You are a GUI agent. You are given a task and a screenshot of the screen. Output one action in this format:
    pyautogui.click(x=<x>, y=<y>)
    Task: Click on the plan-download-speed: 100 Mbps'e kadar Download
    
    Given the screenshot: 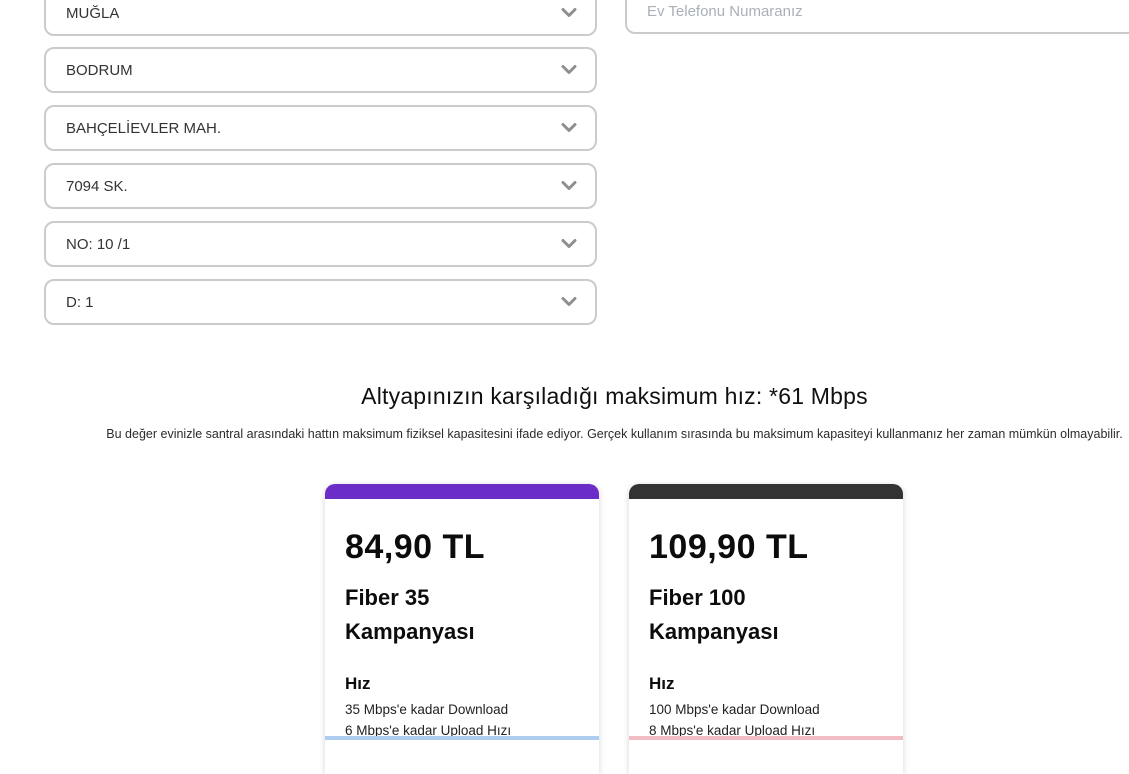 What is the action you would take?
    pyautogui.click(x=734, y=709)
    